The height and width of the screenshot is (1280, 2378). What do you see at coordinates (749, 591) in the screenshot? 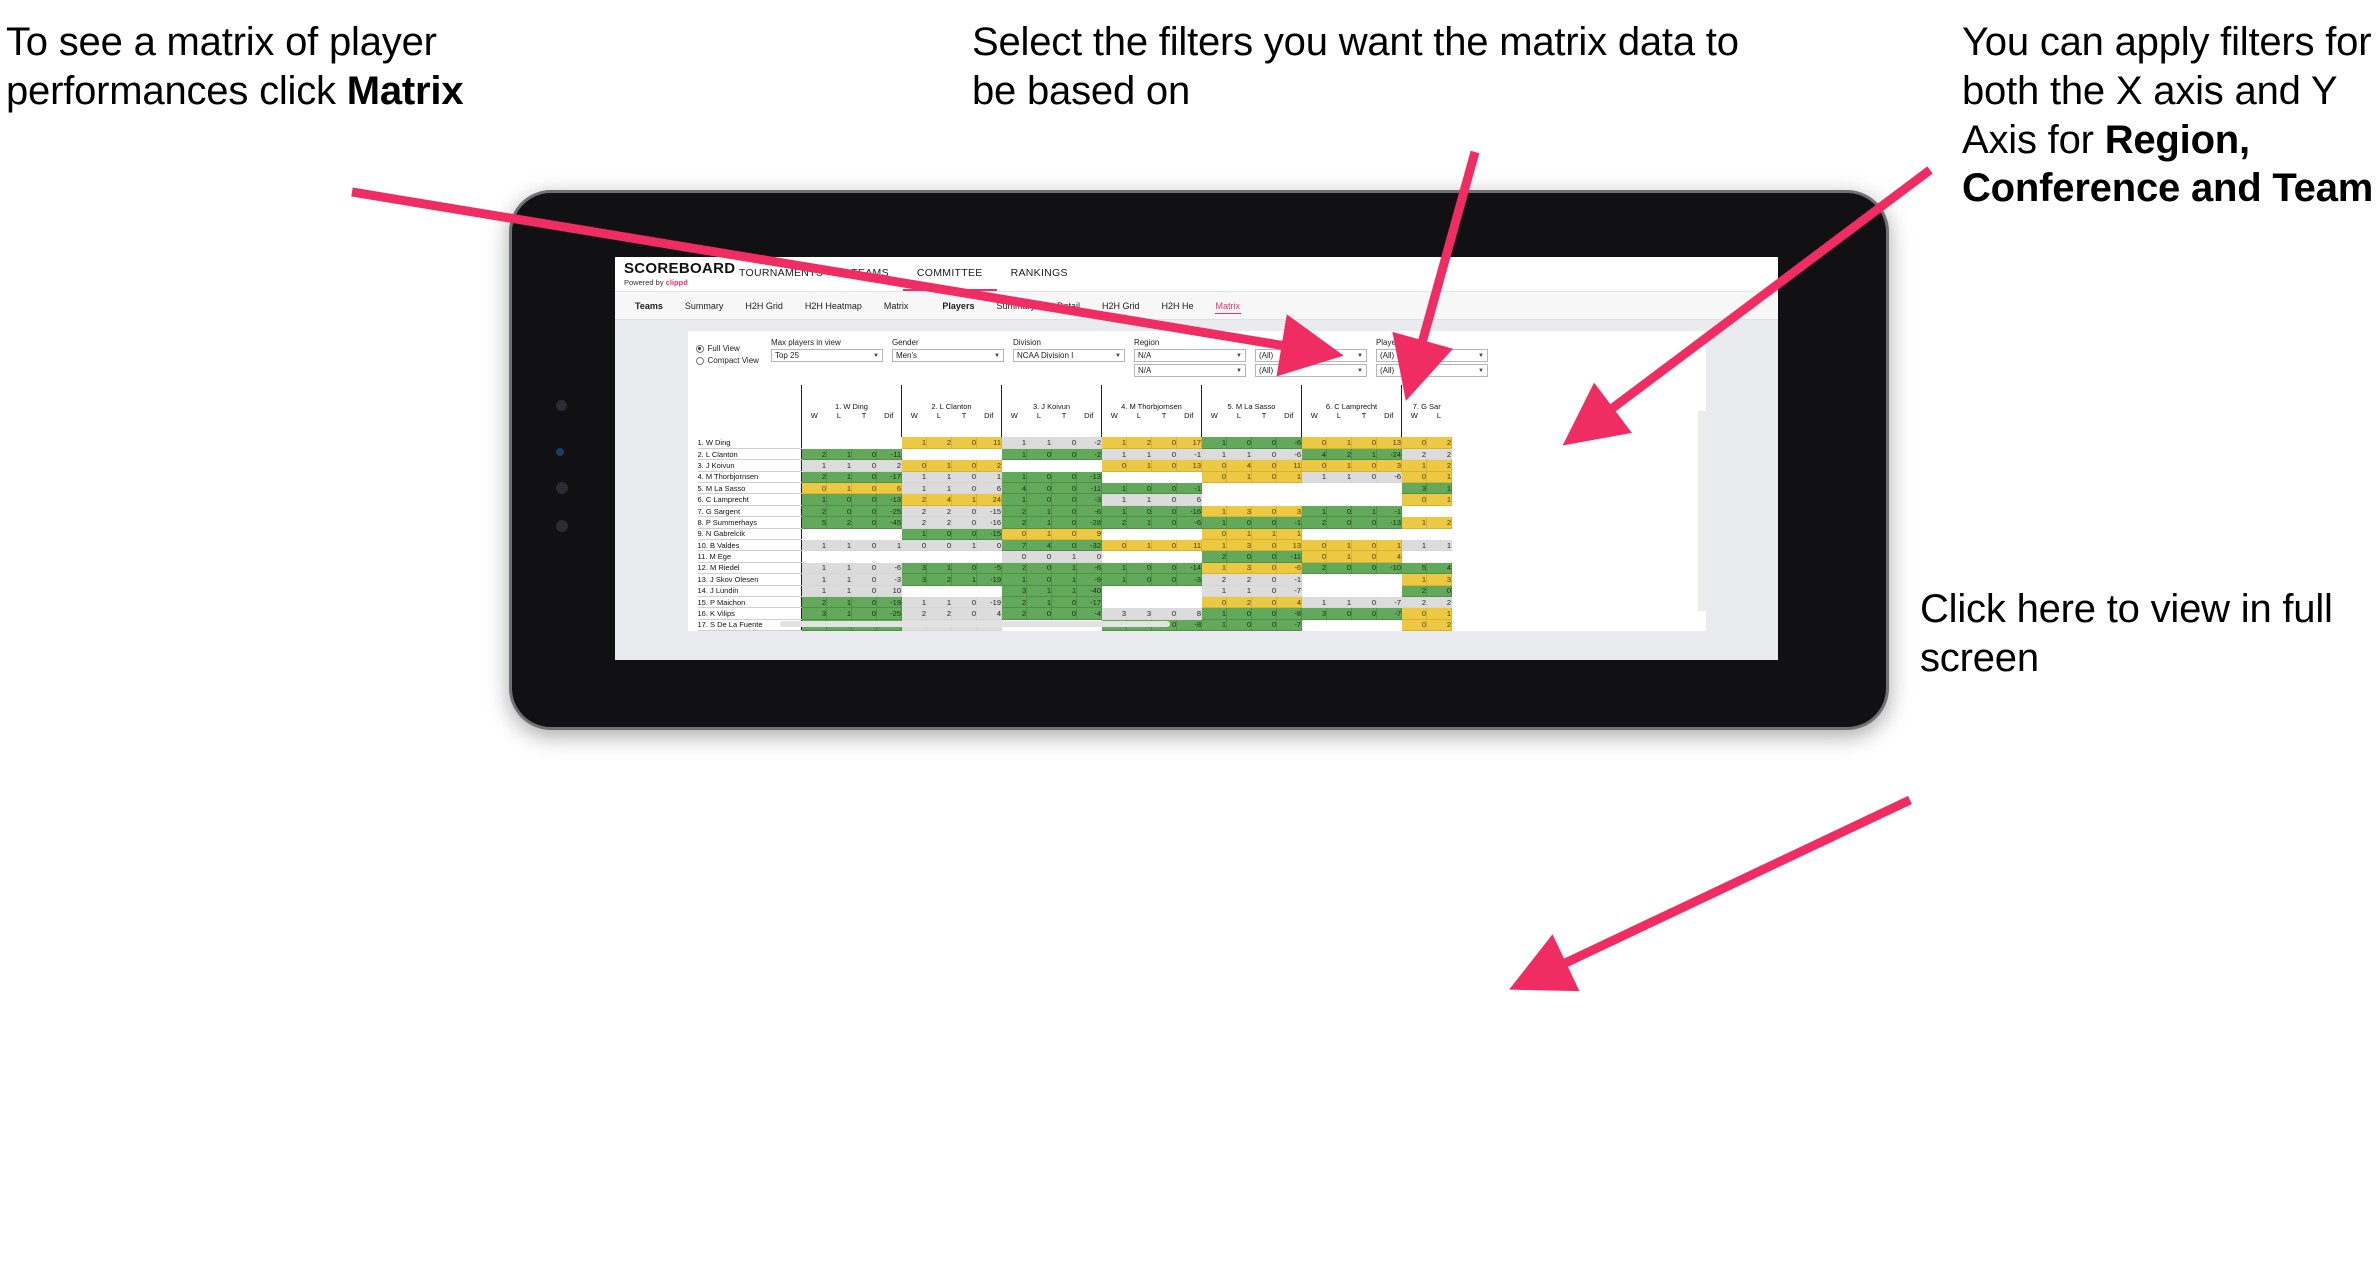
I see `matrix-row-header: 14. J Lundin` at bounding box center [749, 591].